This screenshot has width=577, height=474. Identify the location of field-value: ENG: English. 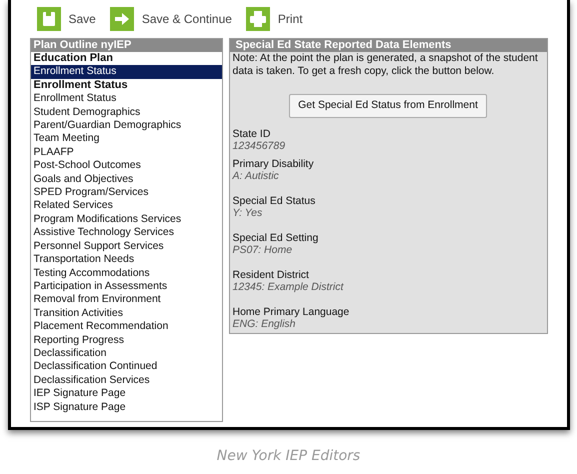
(264, 324).